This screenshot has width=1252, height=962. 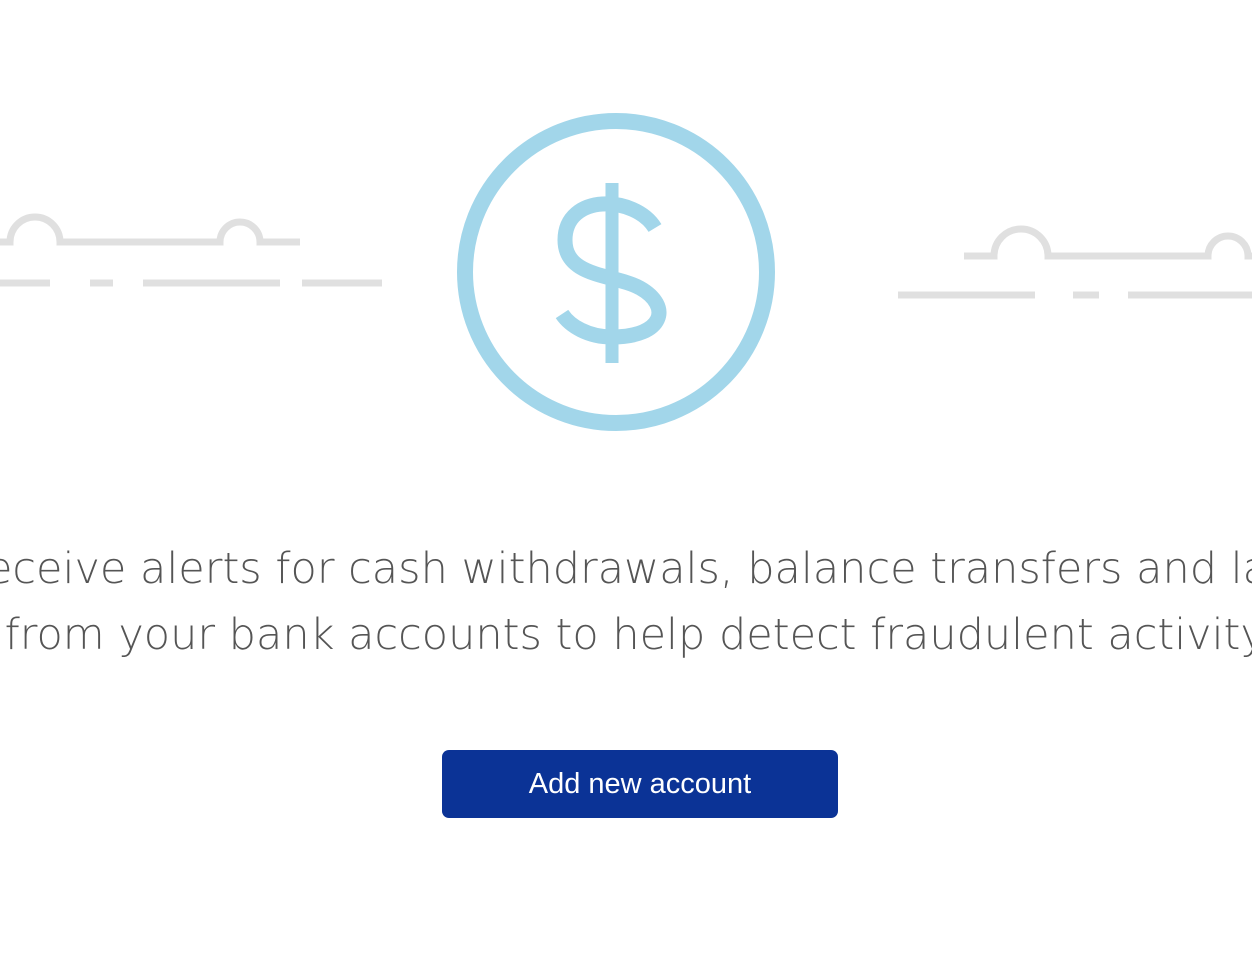 I want to click on left-cloud-icon, so click(x=191, y=250).